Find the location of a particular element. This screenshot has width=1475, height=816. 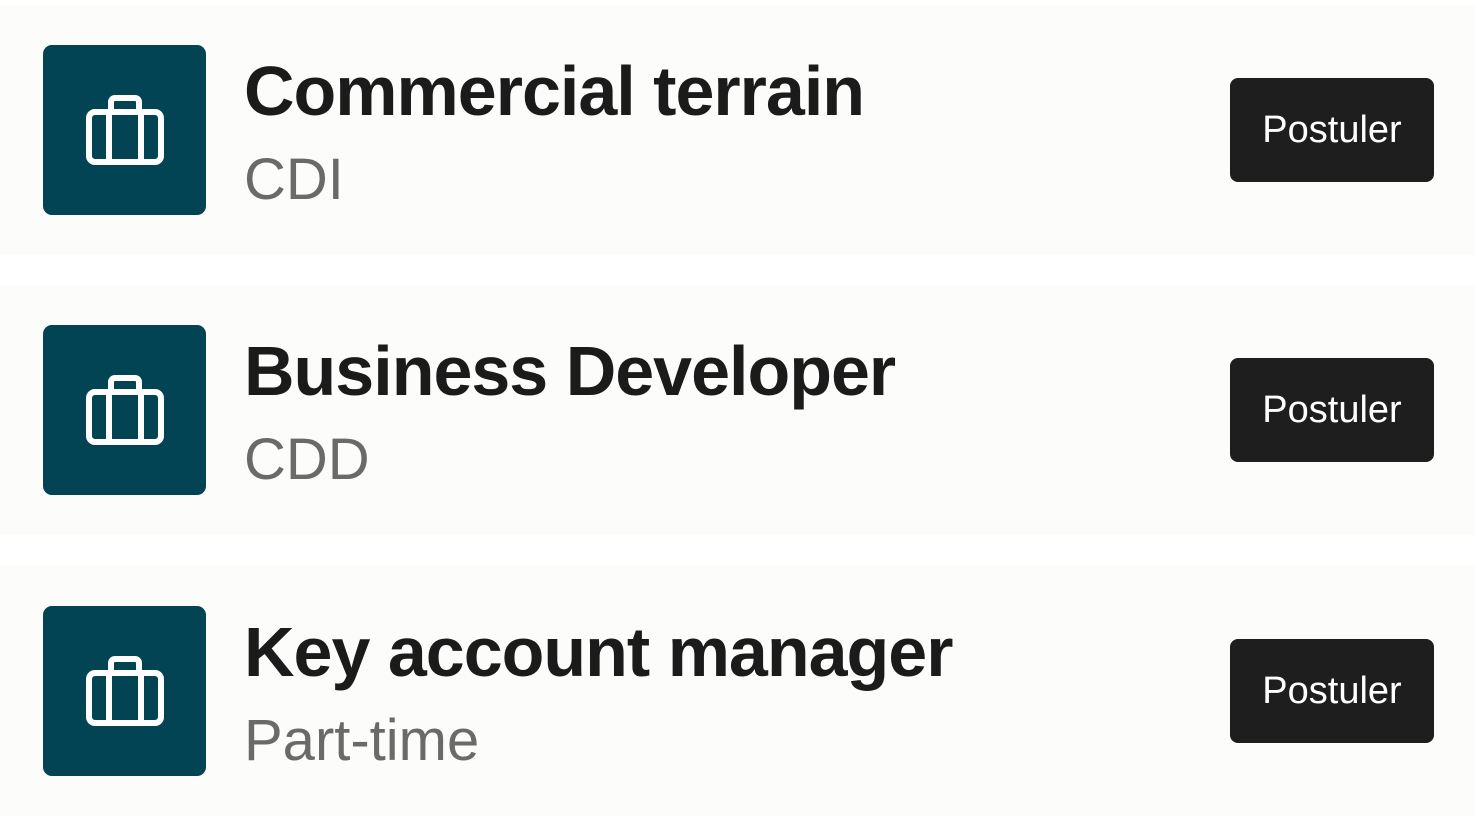

job-contract-type: CDI is located at coordinates (294, 179).